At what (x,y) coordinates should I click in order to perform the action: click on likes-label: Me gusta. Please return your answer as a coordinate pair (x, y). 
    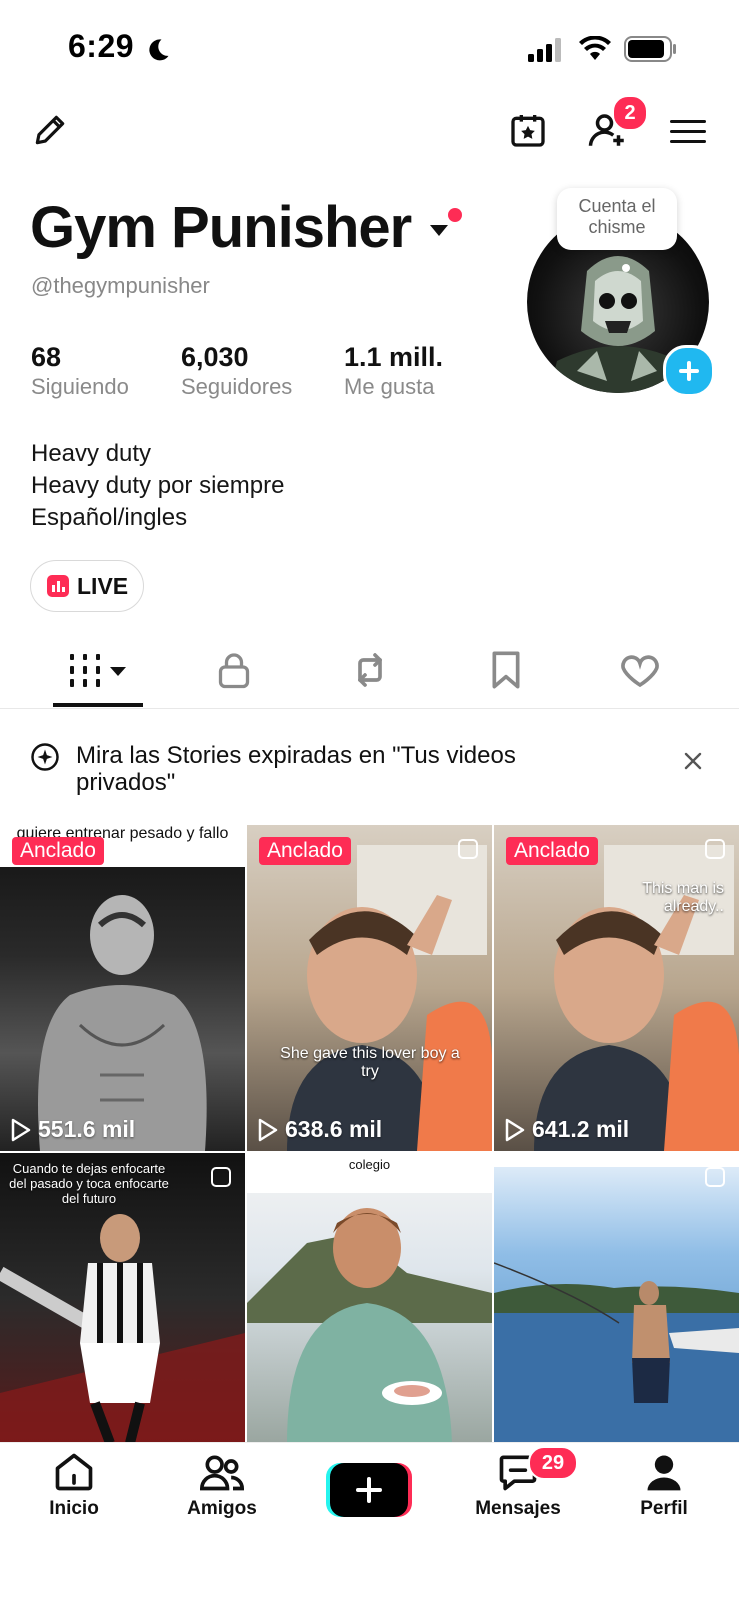
    Looking at the image, I should click on (389, 387).